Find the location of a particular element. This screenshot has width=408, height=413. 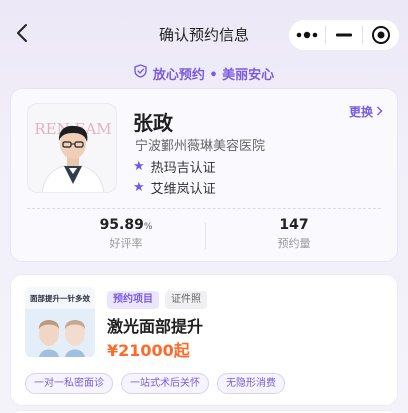

project-name: 激光面部提升 is located at coordinates (155, 326).